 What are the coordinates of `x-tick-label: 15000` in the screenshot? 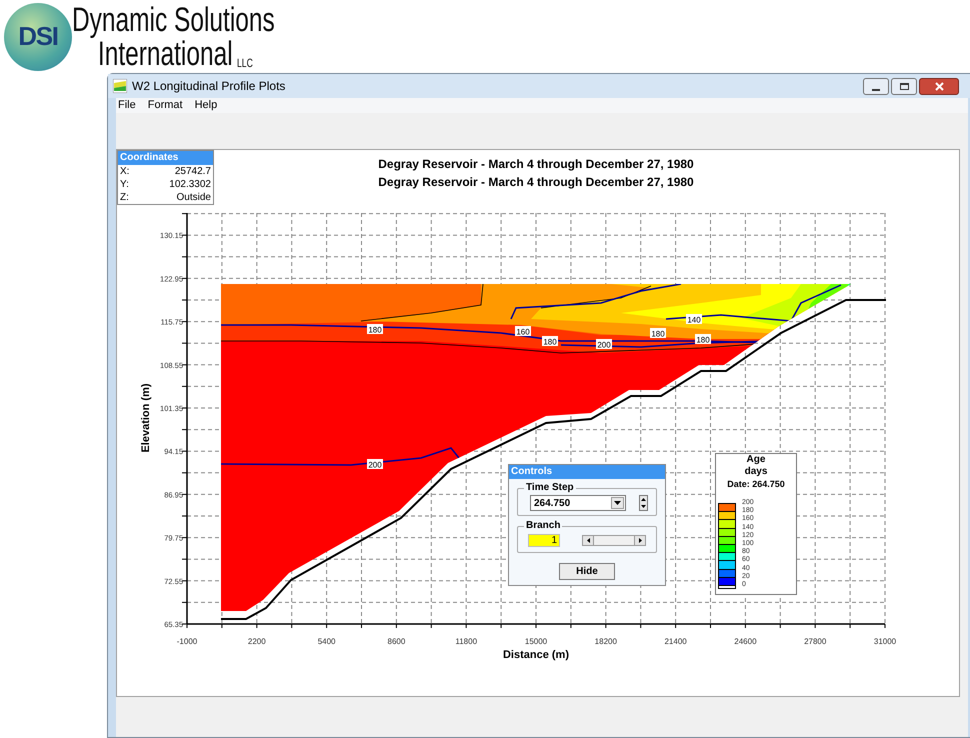 It's located at (536, 641).